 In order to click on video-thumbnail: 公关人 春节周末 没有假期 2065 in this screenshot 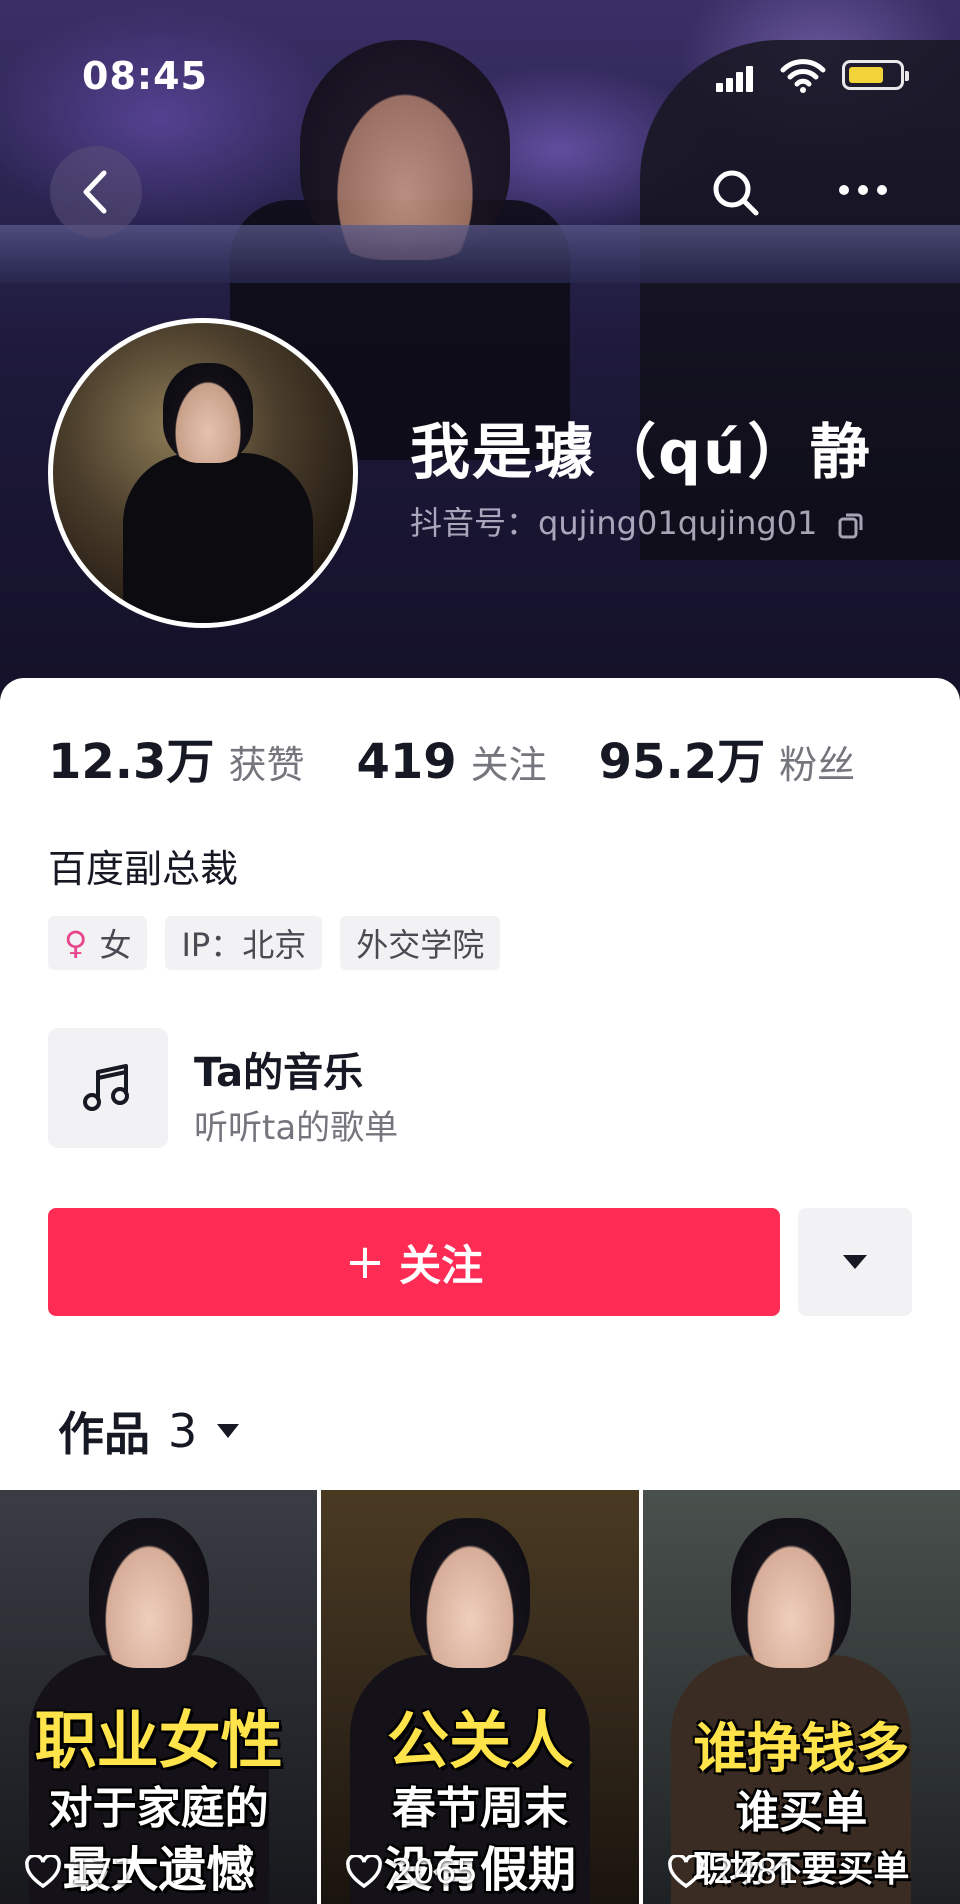, I will do `click(480, 1697)`.